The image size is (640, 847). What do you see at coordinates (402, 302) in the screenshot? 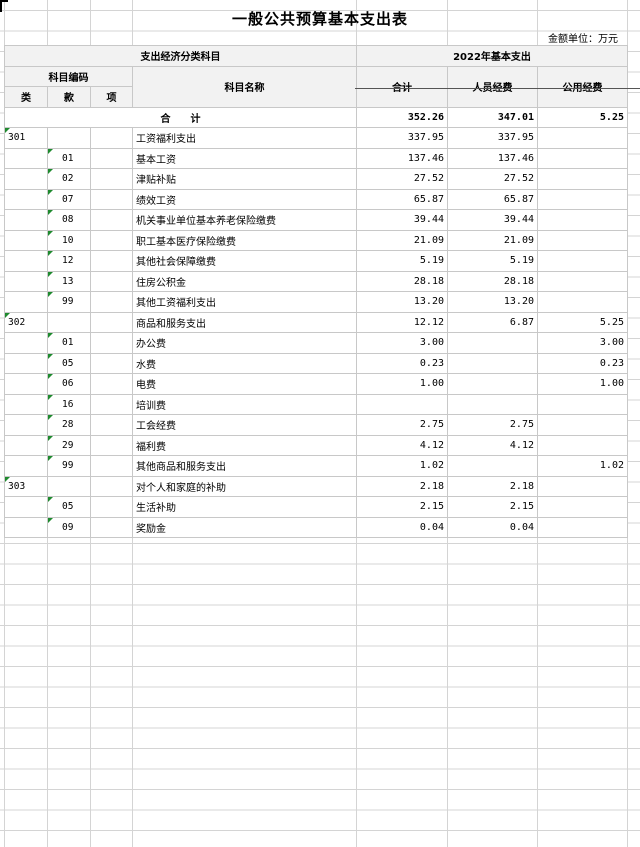
I see `cell-total: 13.20` at bounding box center [402, 302].